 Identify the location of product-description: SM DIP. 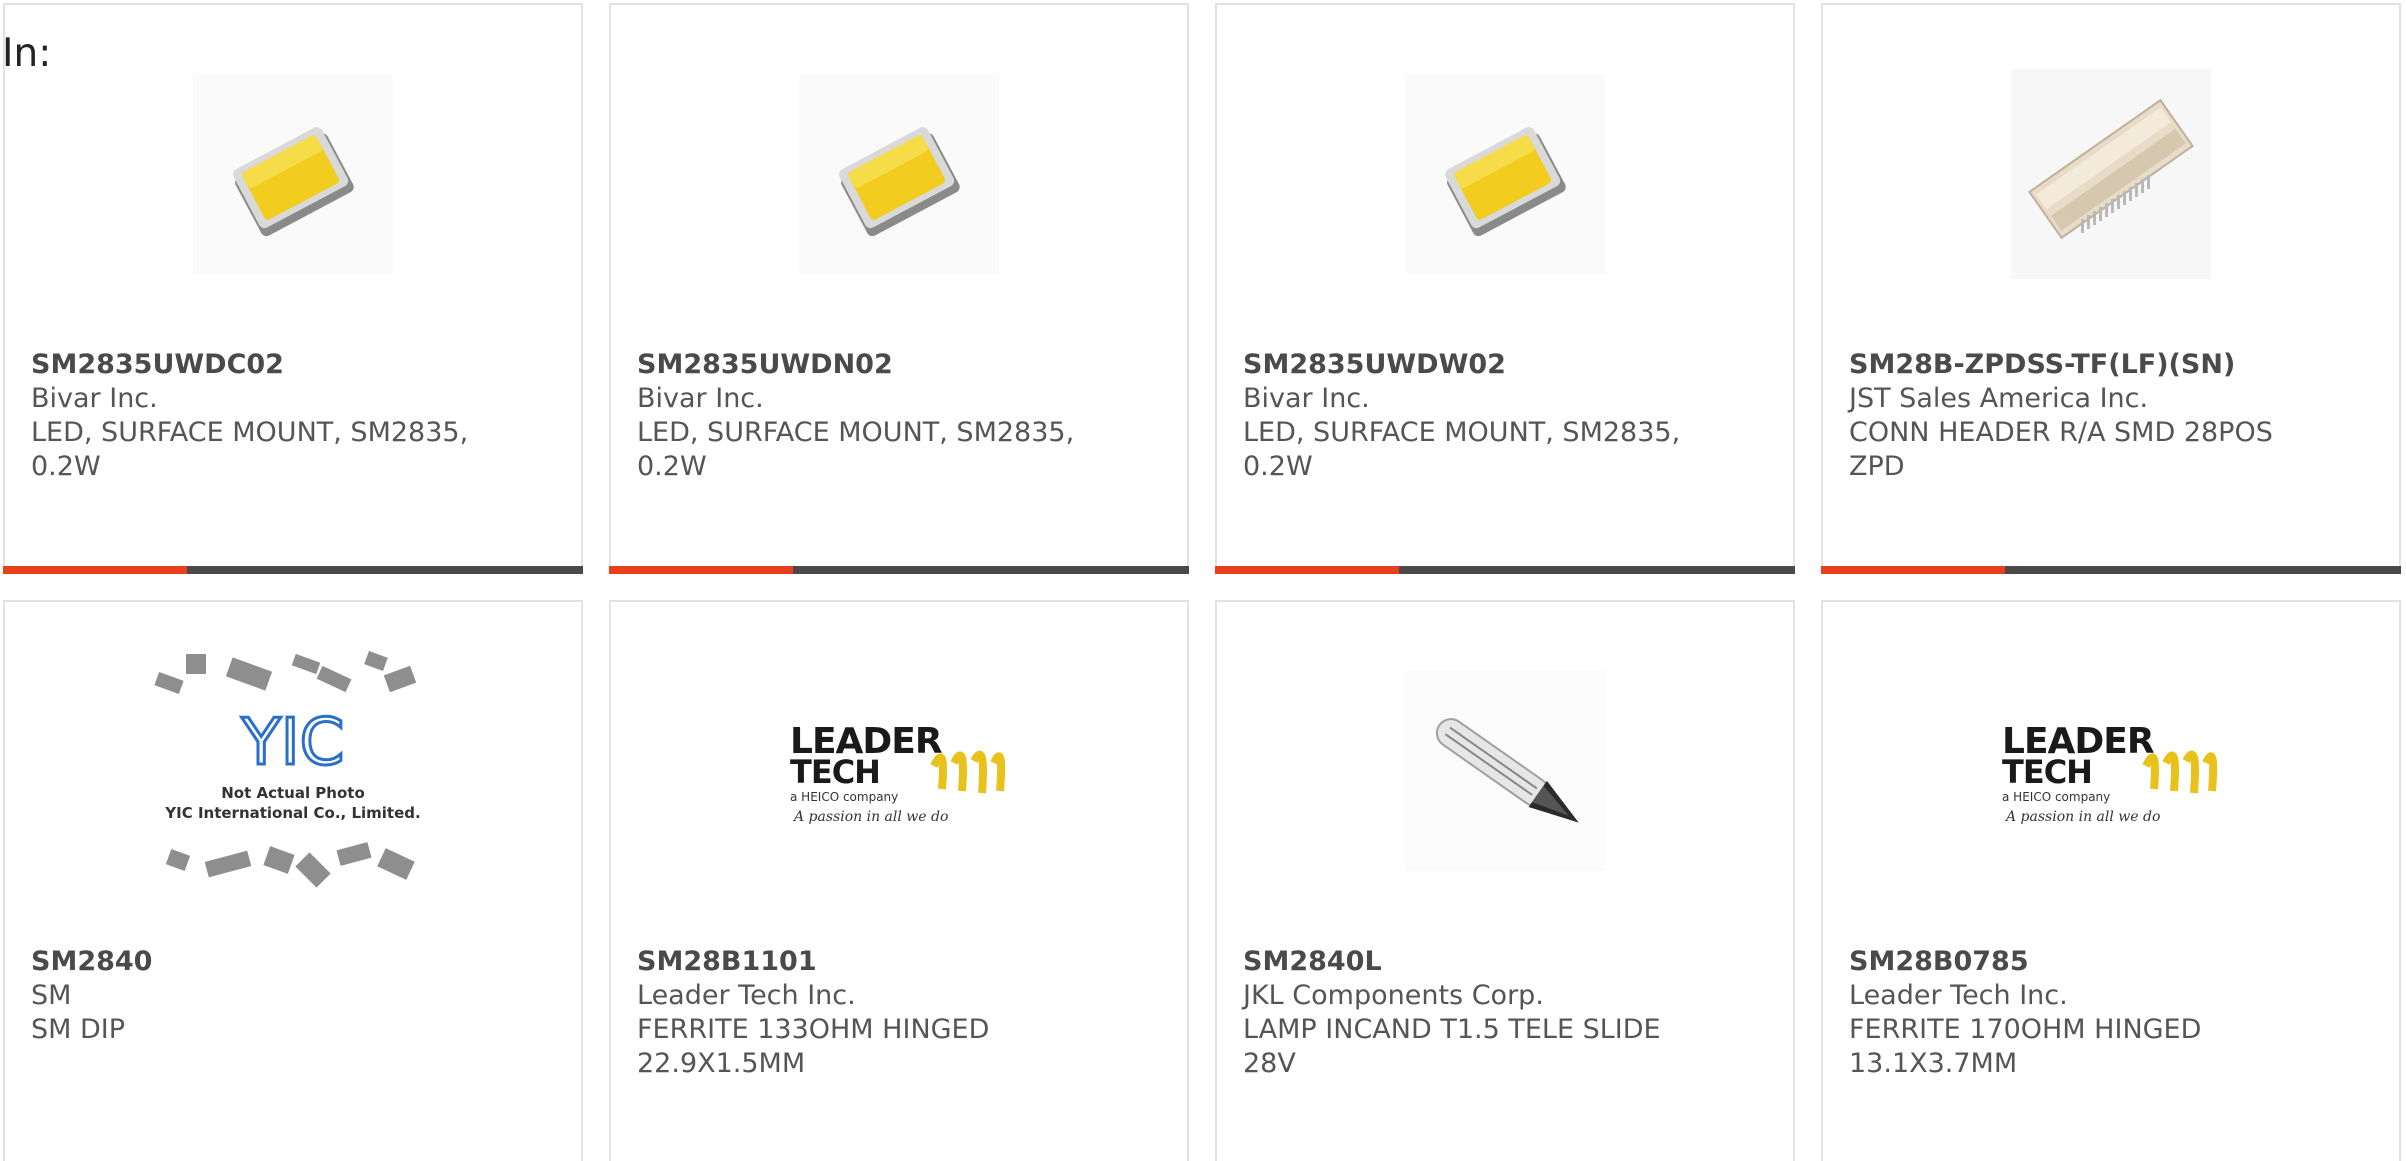
(78, 1029).